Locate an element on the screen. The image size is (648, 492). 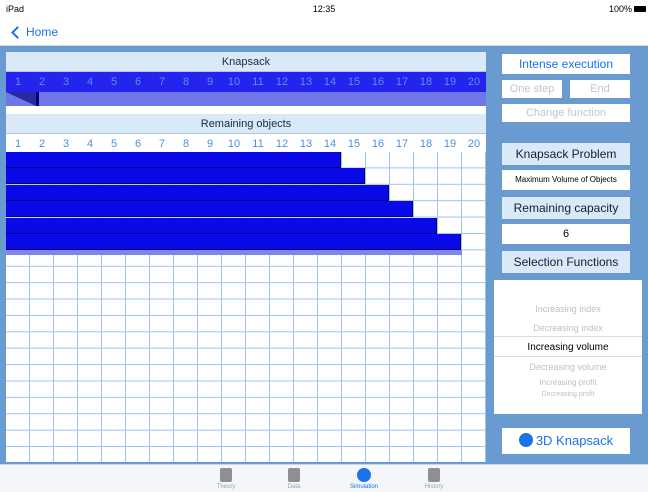
remaining-capacity-header: Remaining capacity is located at coordinates (566, 208).